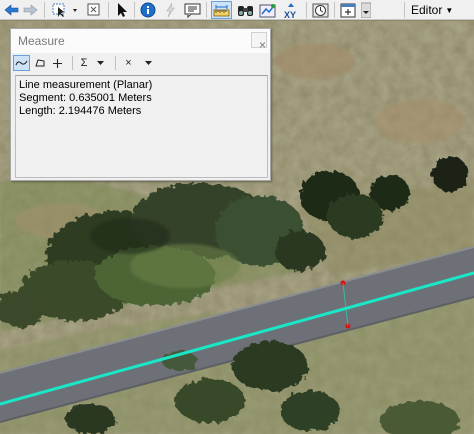 The height and width of the screenshot is (434, 474). I want to click on go-to-xy-button: XY, so click(291, 10).